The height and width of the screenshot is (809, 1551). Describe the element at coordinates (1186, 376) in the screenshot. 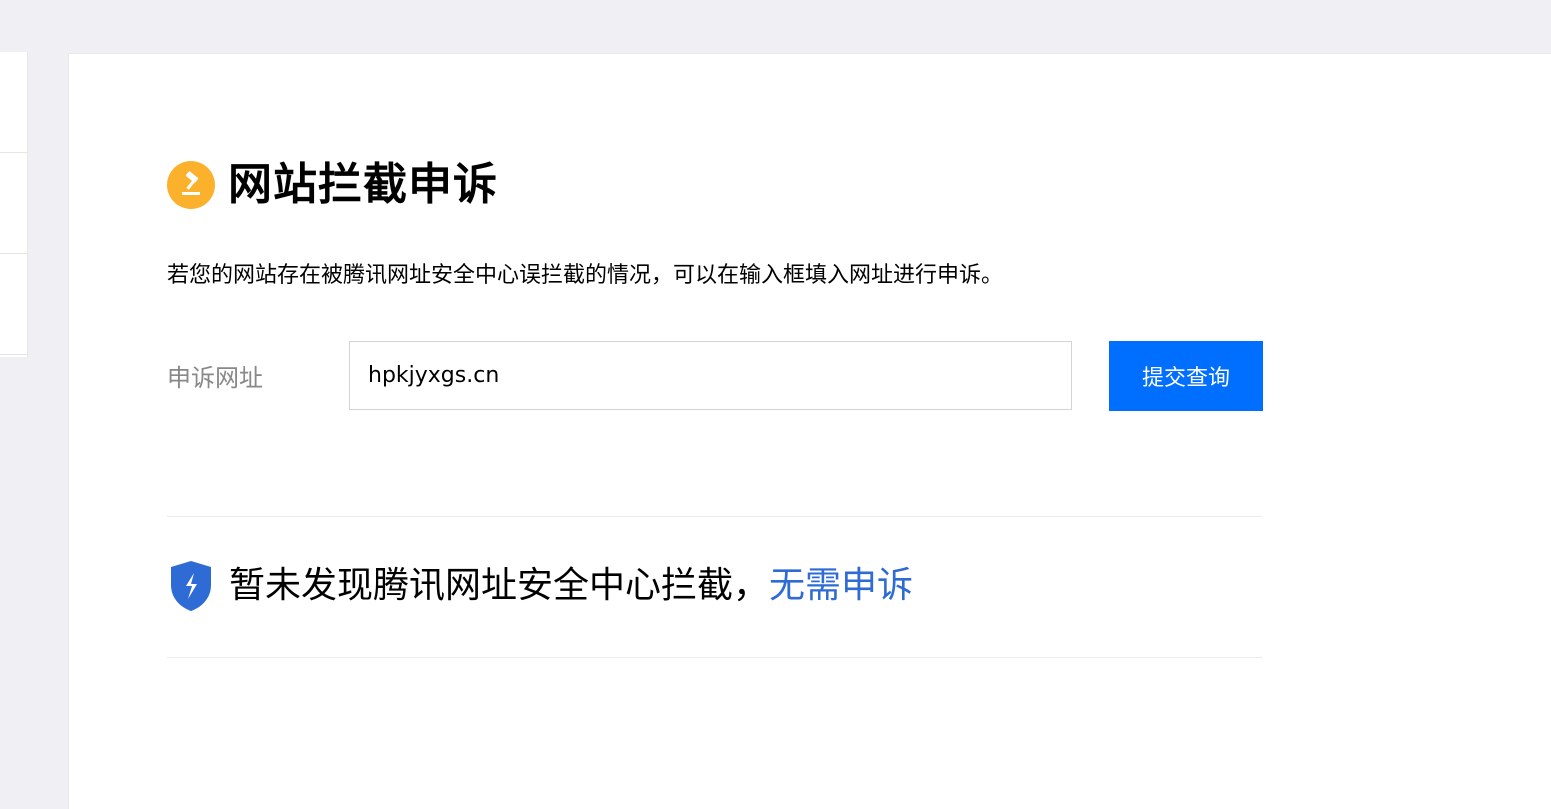

I see `submit-query-button: 提交查询` at that location.